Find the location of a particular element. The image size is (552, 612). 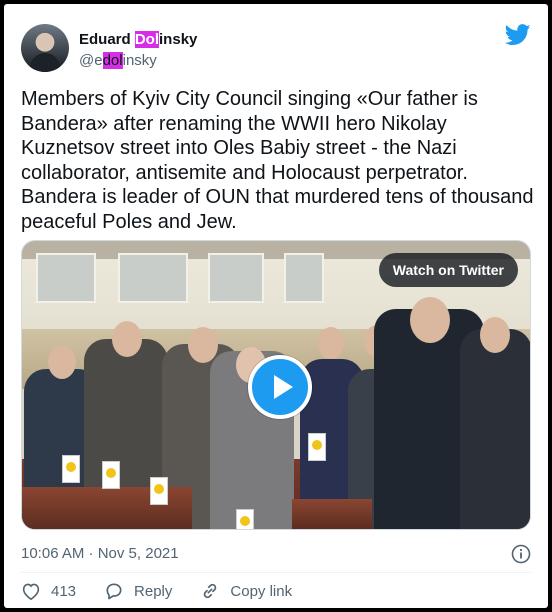

display-name-part: Eduard is located at coordinates (107, 39).